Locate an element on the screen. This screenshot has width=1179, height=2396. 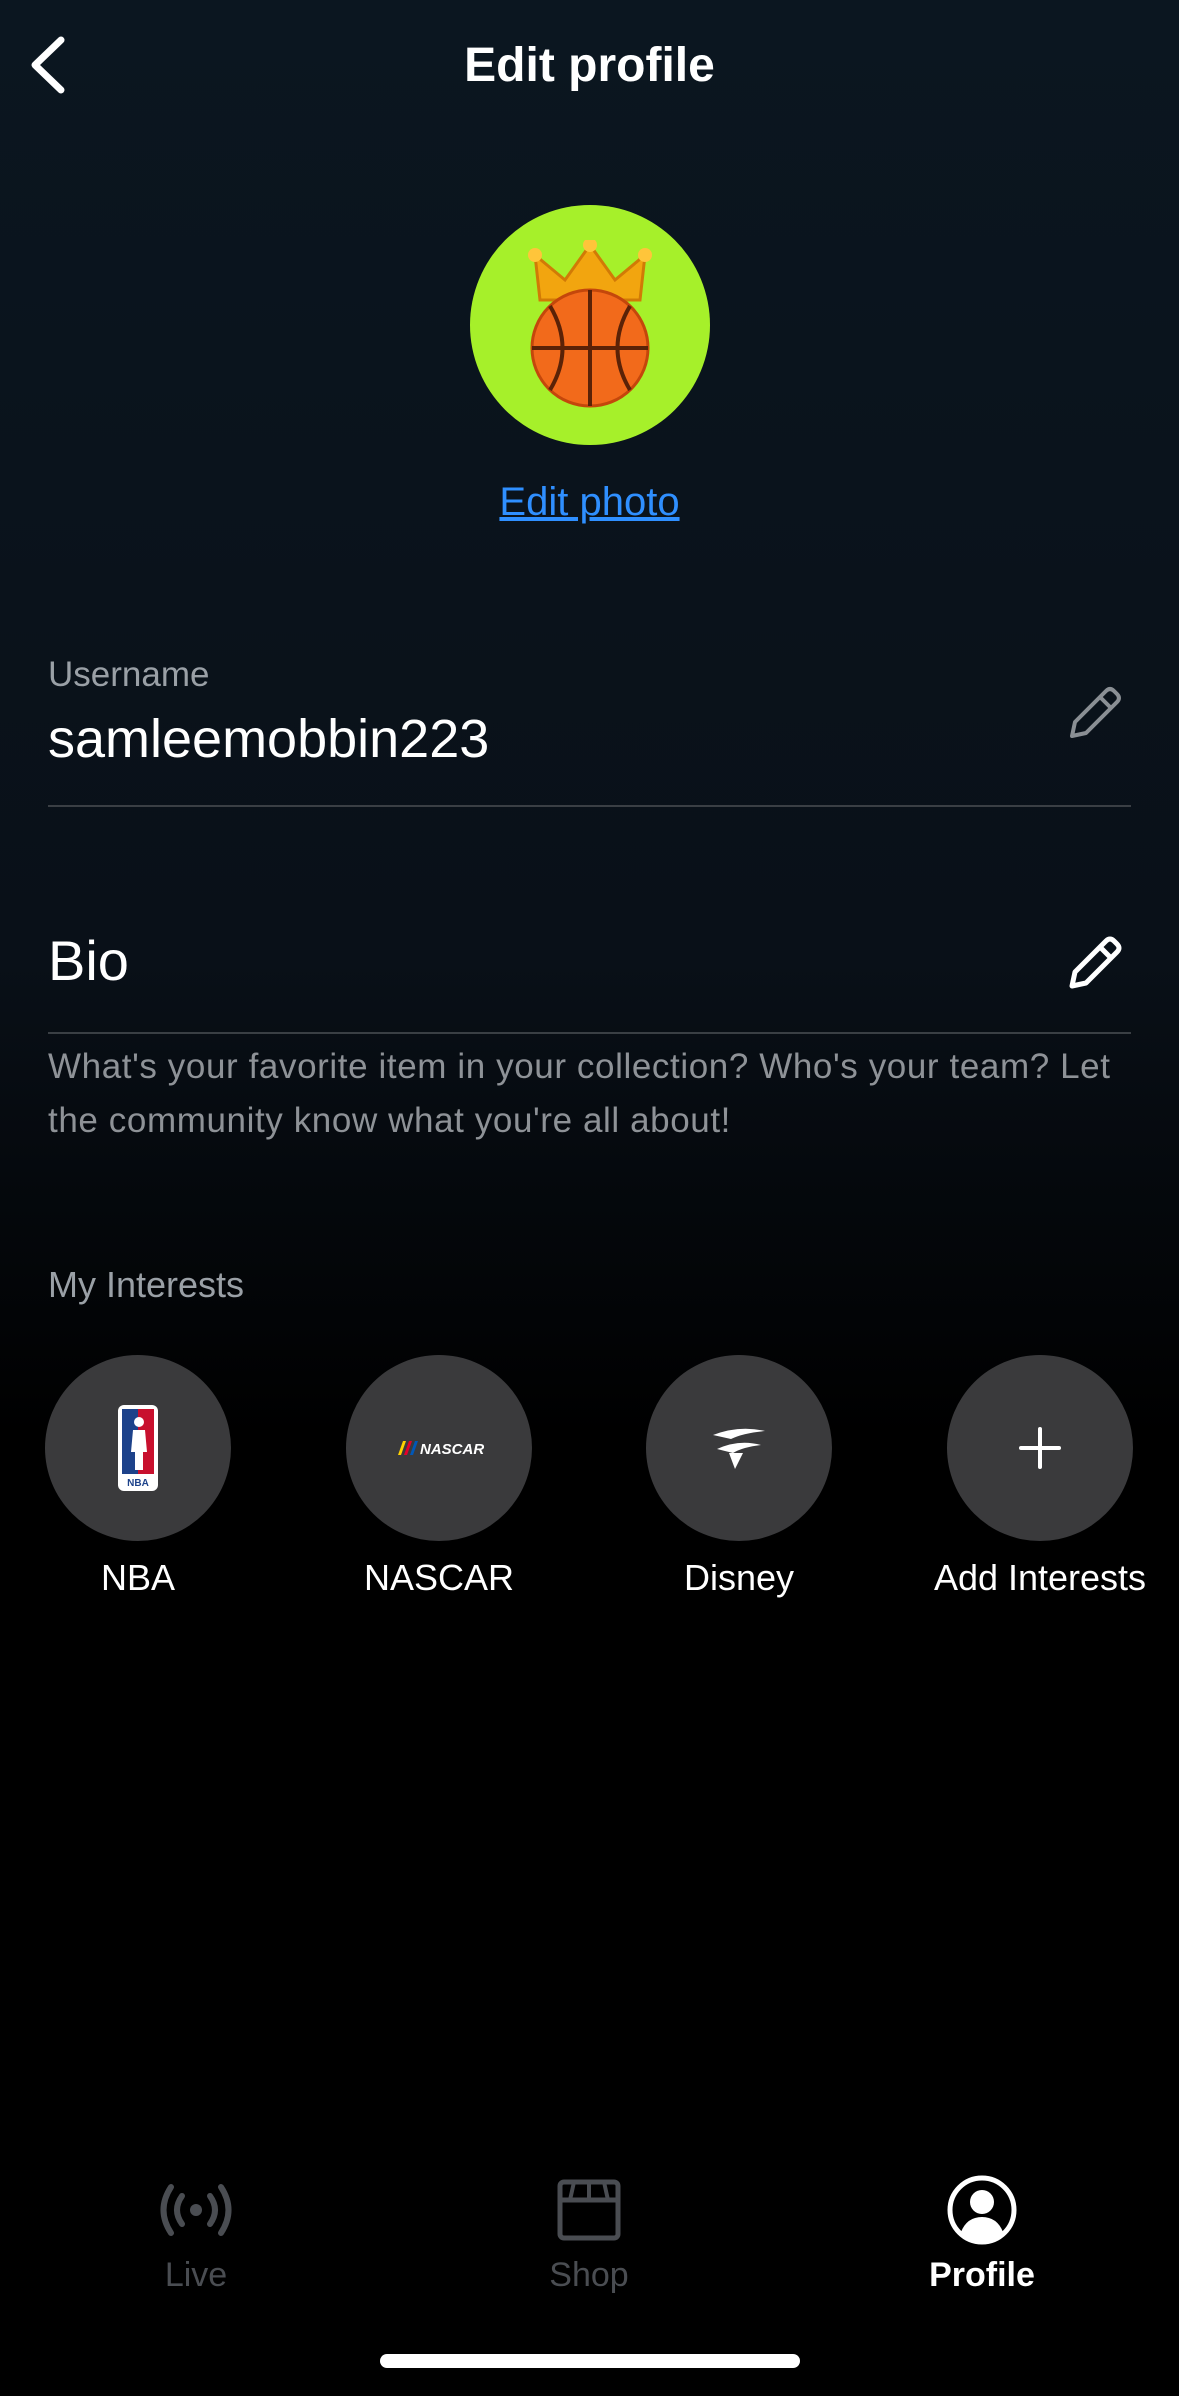
tab-live: Live is located at coordinates (196, 2232).